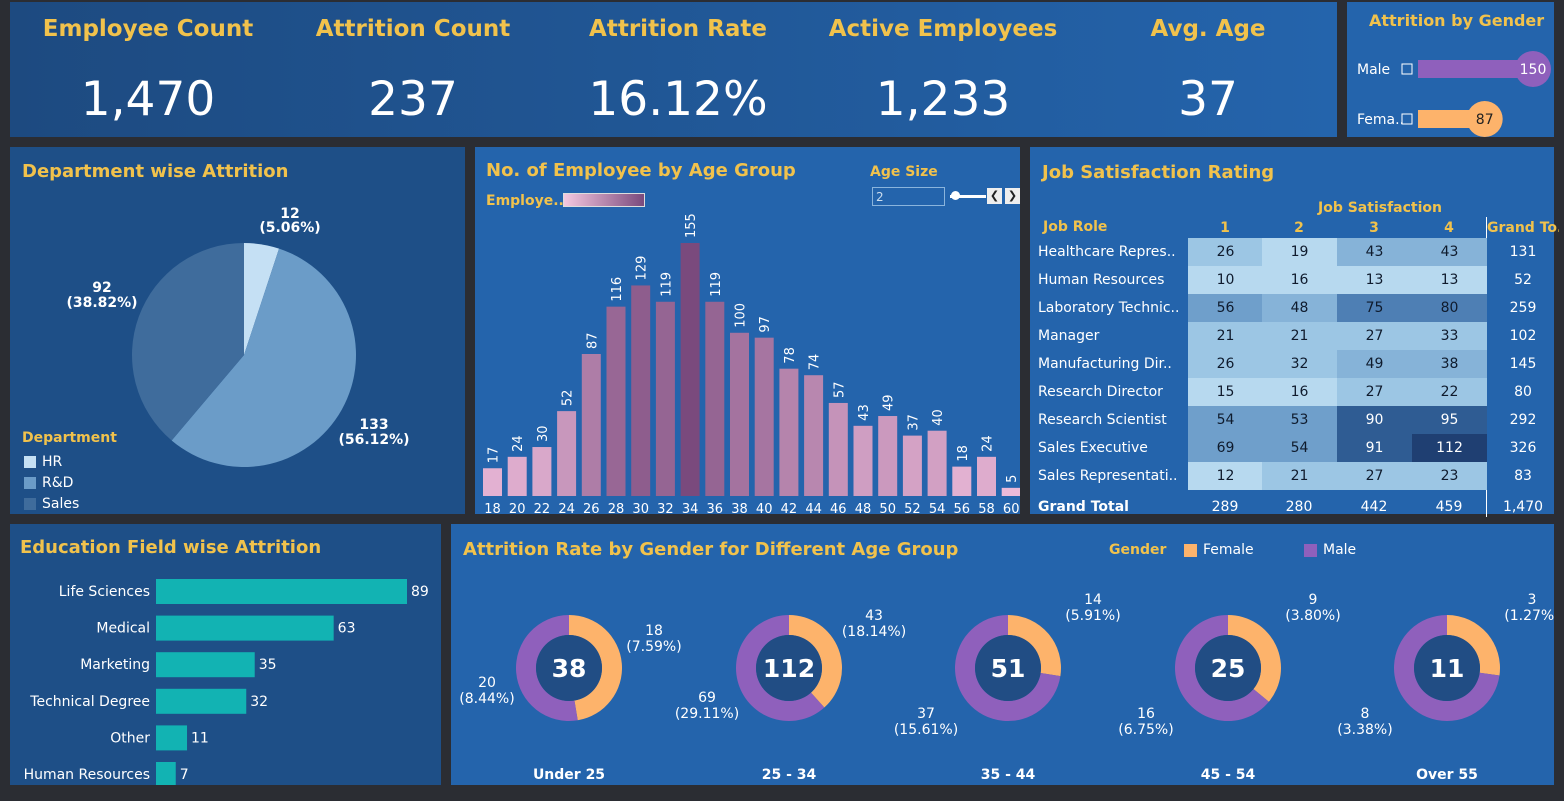 Image resolution: width=1564 pixels, height=801 pixels. I want to click on gender-panel: Attrition by Gender Male 150 Fema.. 87, so click(1450, 69).